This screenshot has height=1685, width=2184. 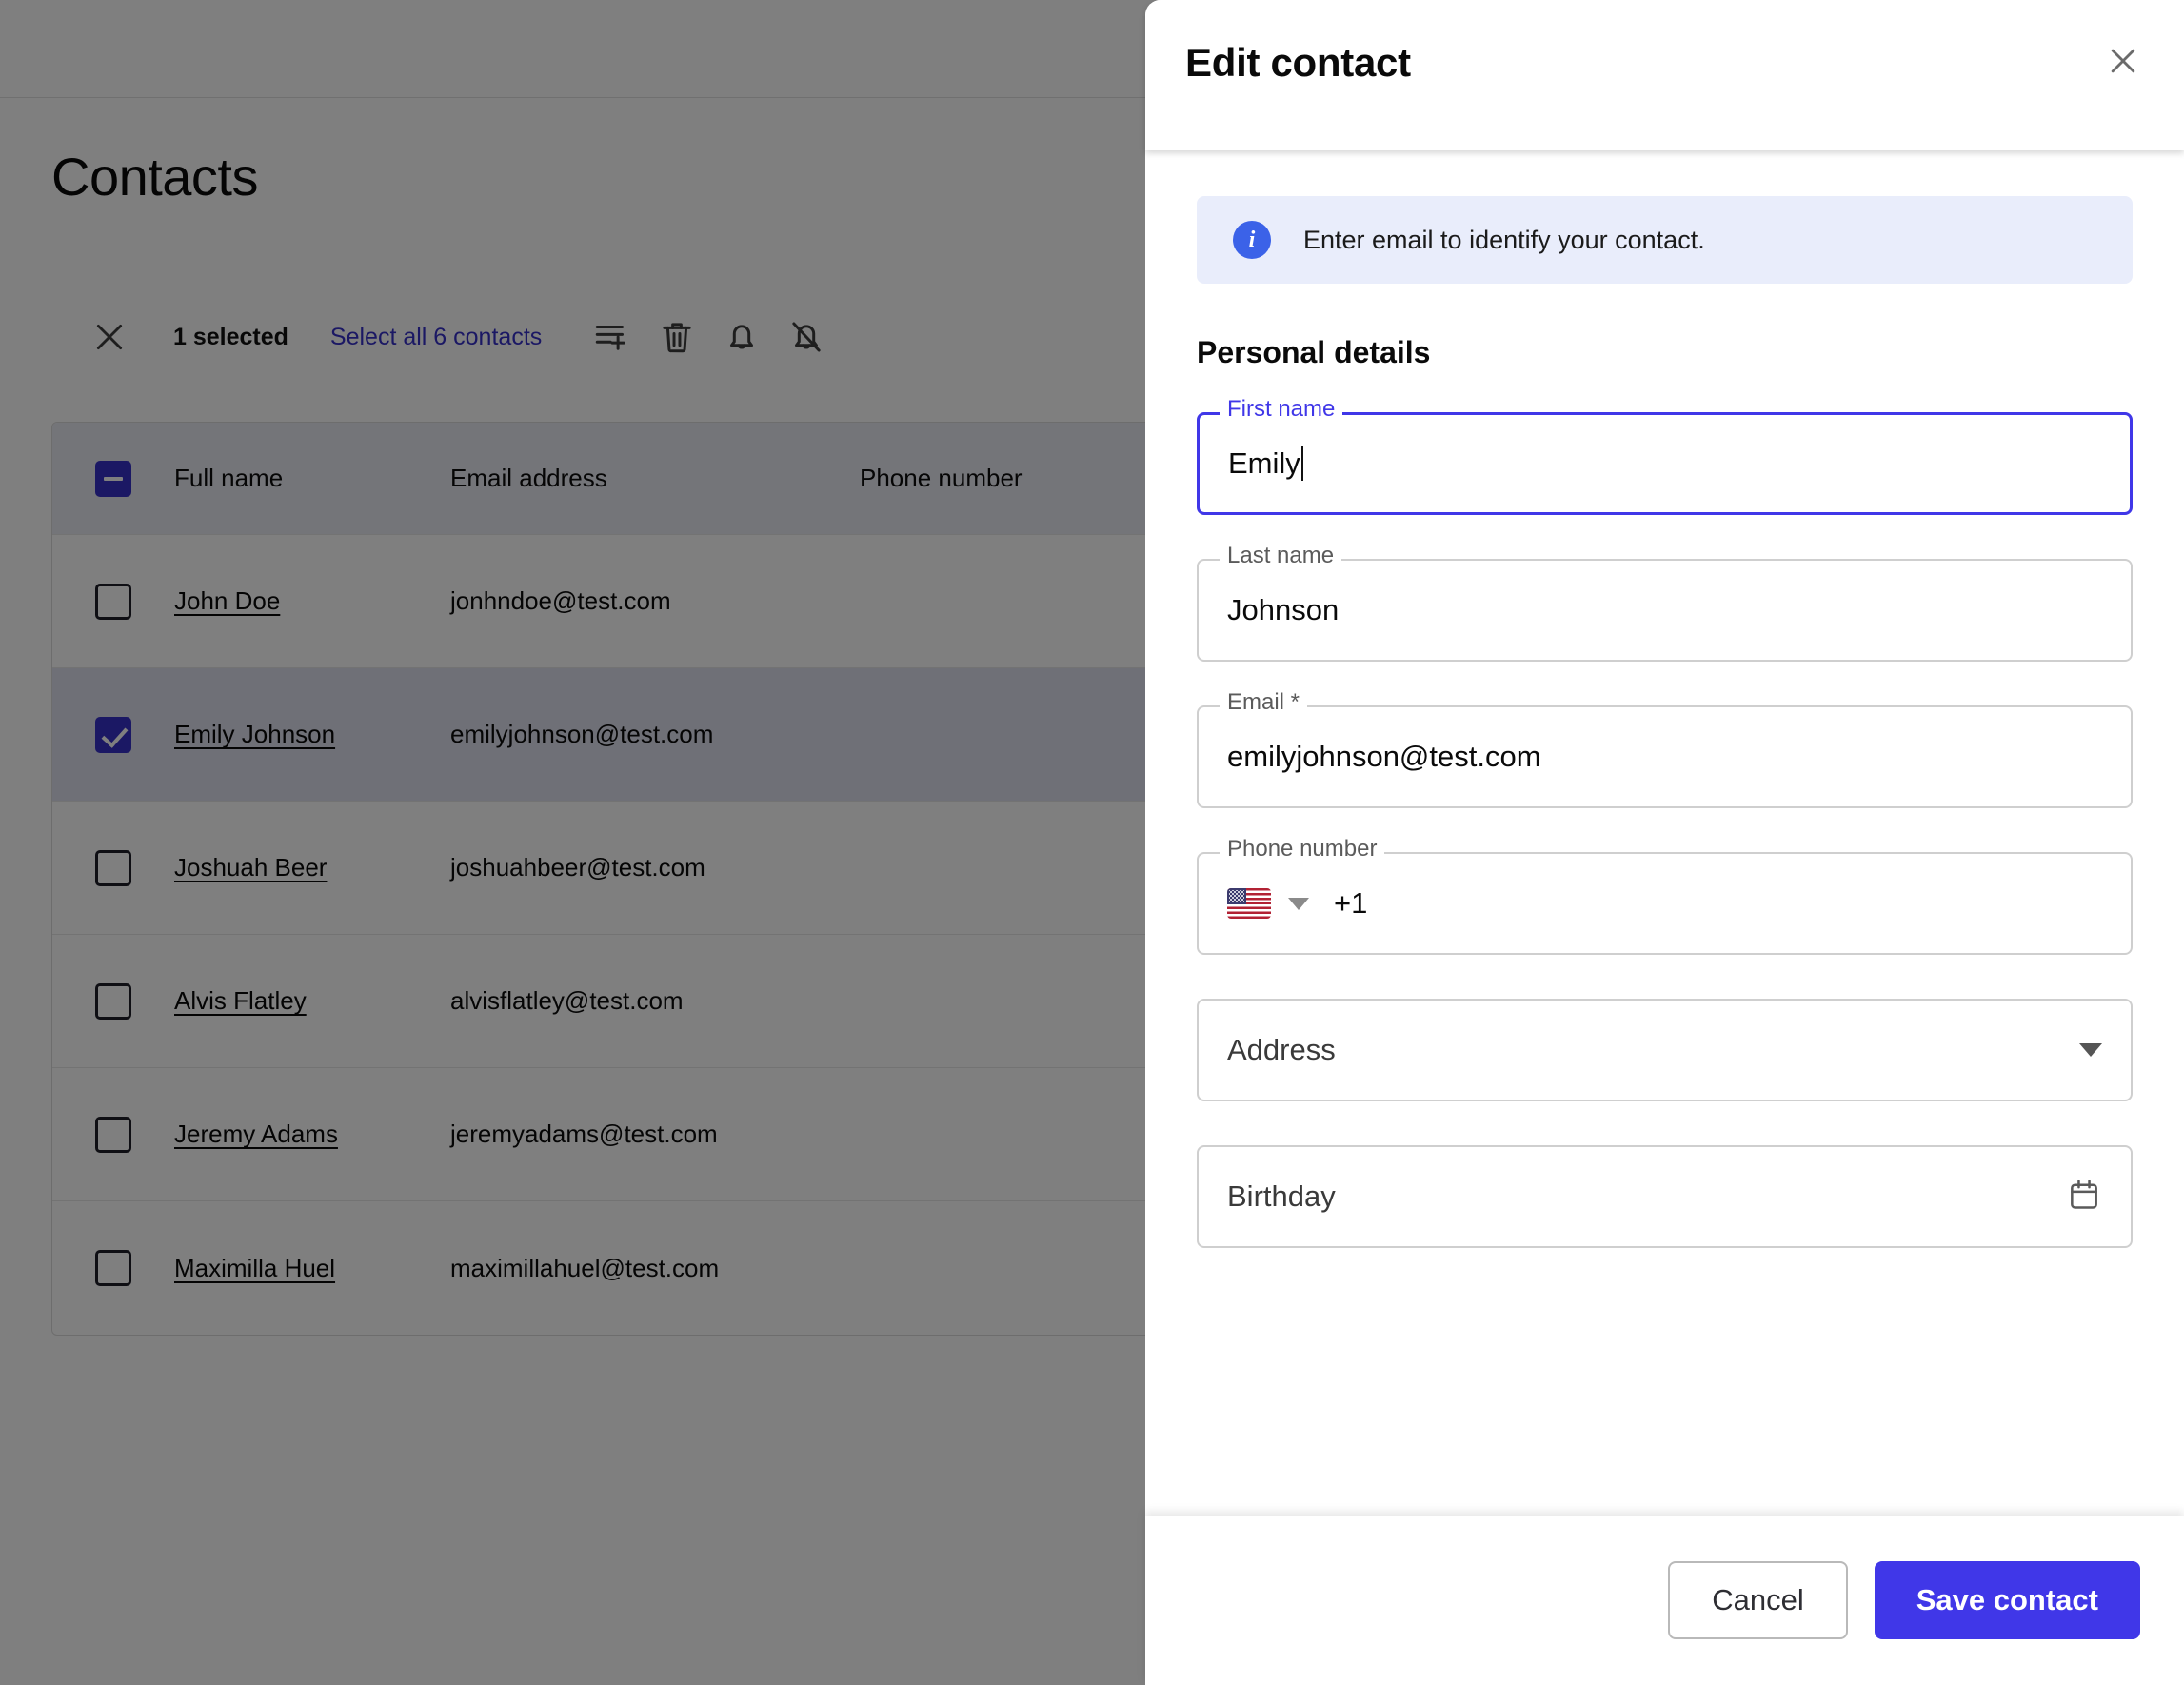 I want to click on calendar-icon, so click(x=2084, y=1197).